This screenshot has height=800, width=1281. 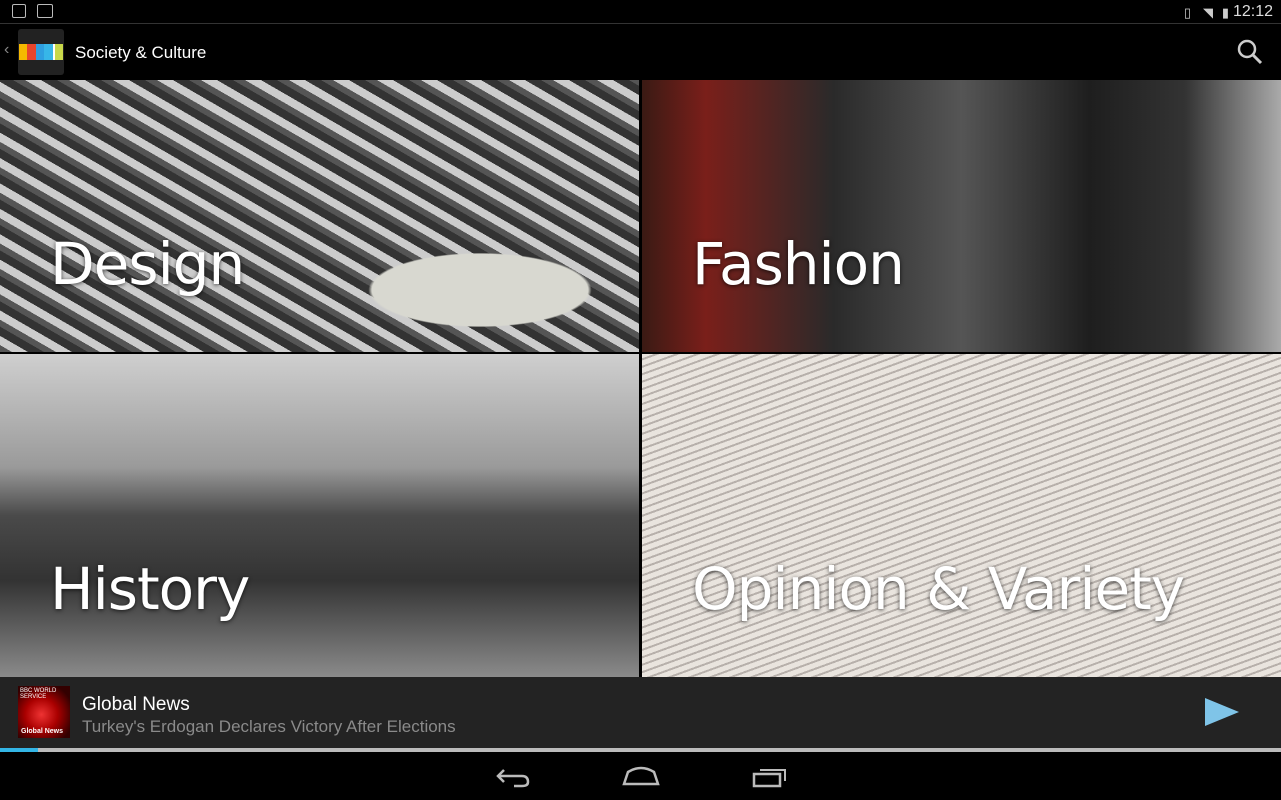 What do you see at coordinates (38, 694) in the screenshot?
I see `art-brand: BBC WORLD SERVICE` at bounding box center [38, 694].